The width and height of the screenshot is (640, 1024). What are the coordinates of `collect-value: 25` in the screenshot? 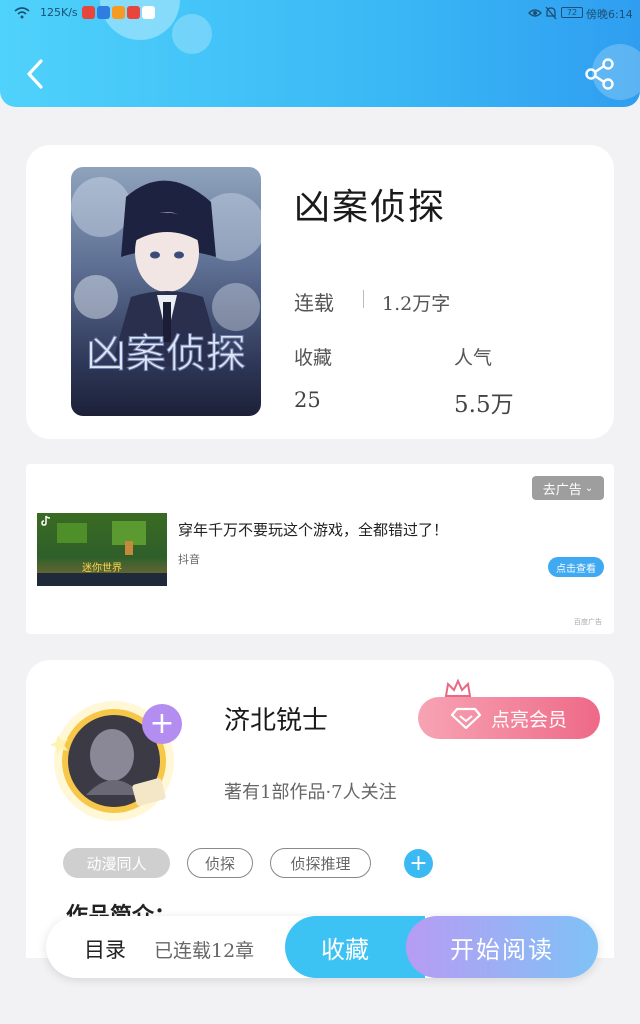 It's located at (307, 400).